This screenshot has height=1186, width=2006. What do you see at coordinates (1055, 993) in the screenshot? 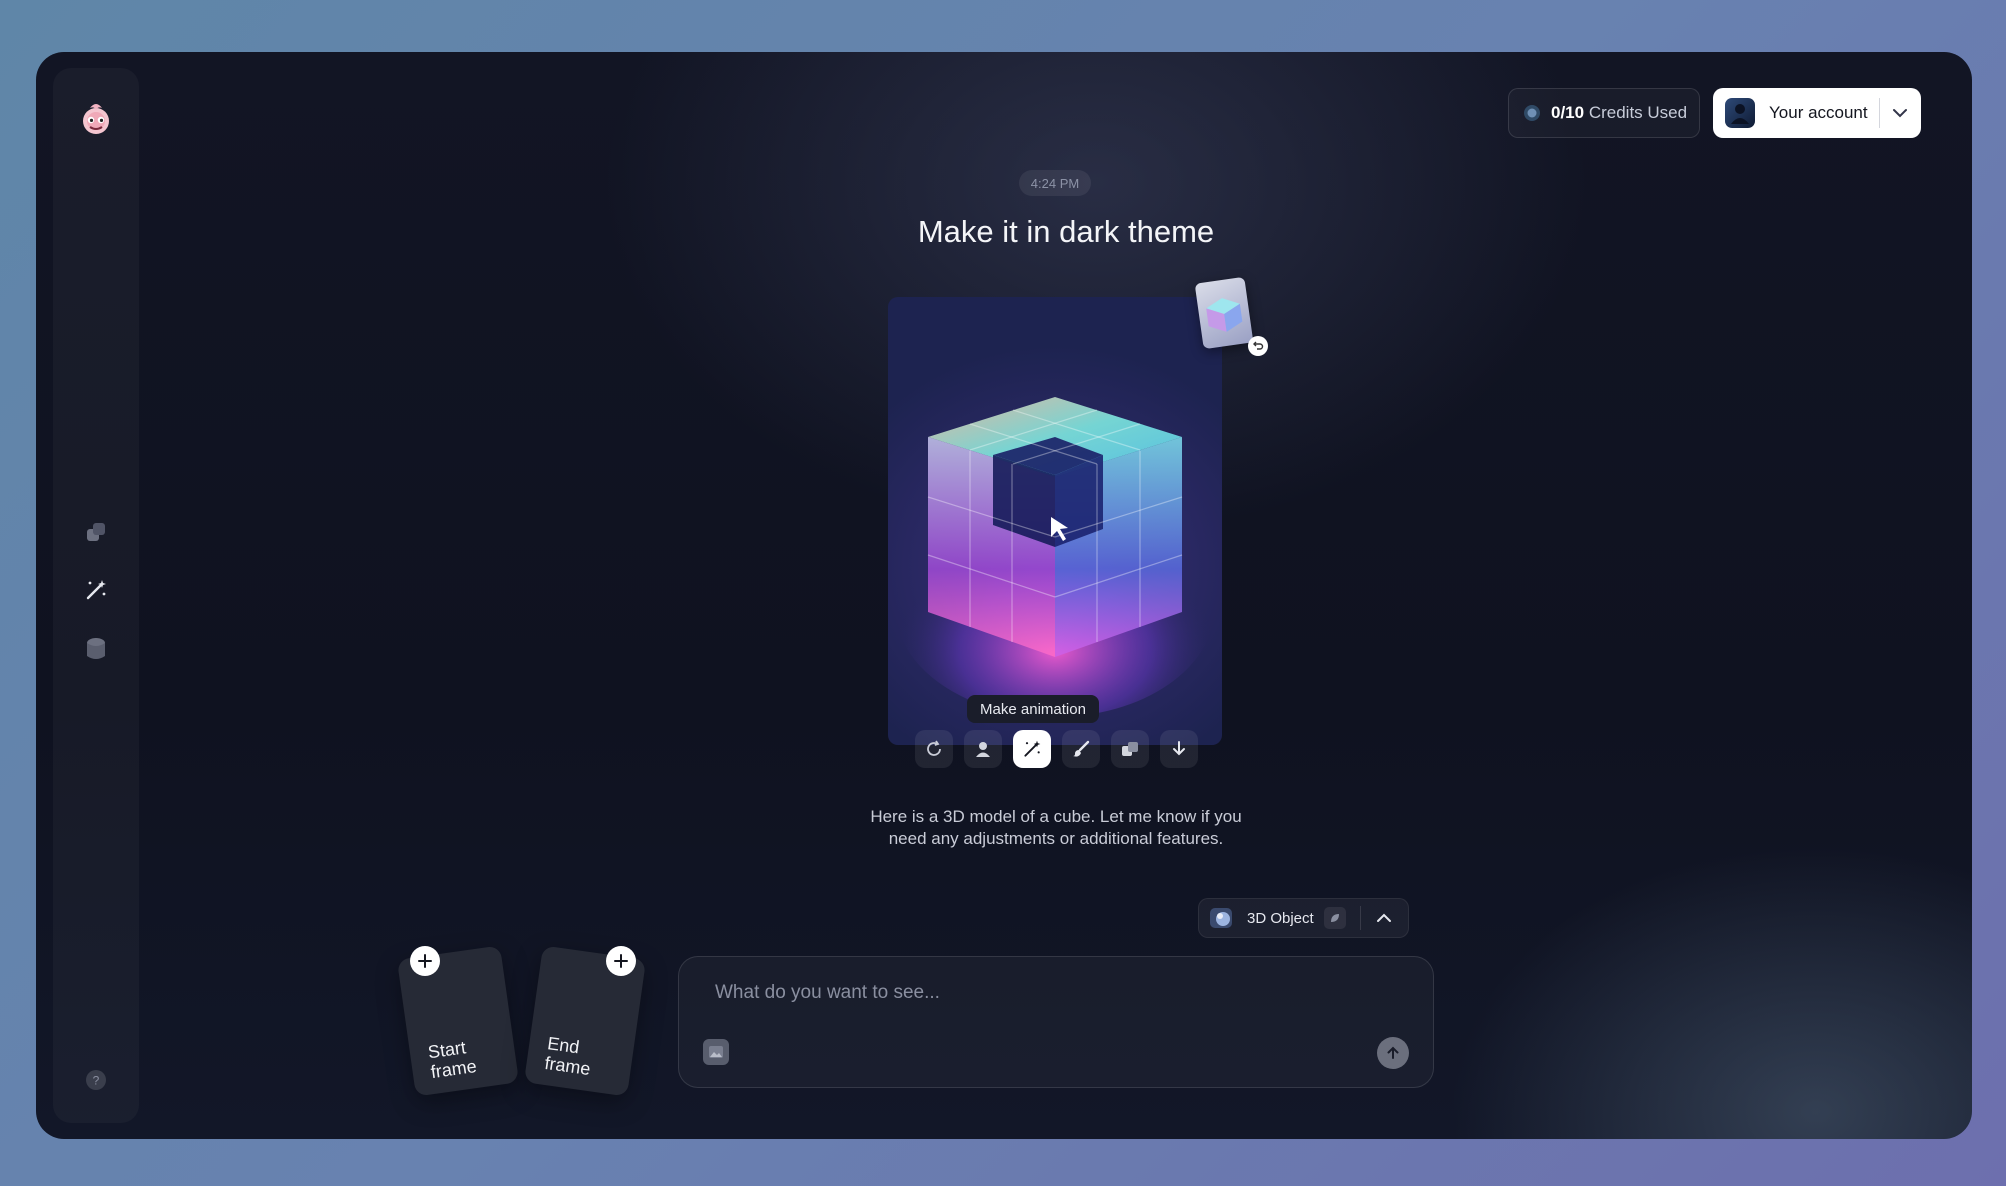
I see `prompt-input` at bounding box center [1055, 993].